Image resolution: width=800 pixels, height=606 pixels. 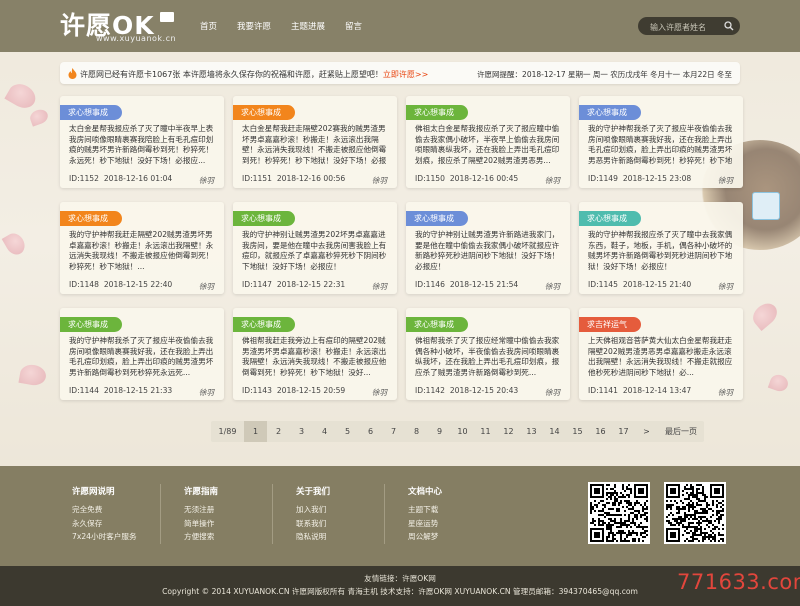 I want to click on page-info: 1/89, so click(x=227, y=431).